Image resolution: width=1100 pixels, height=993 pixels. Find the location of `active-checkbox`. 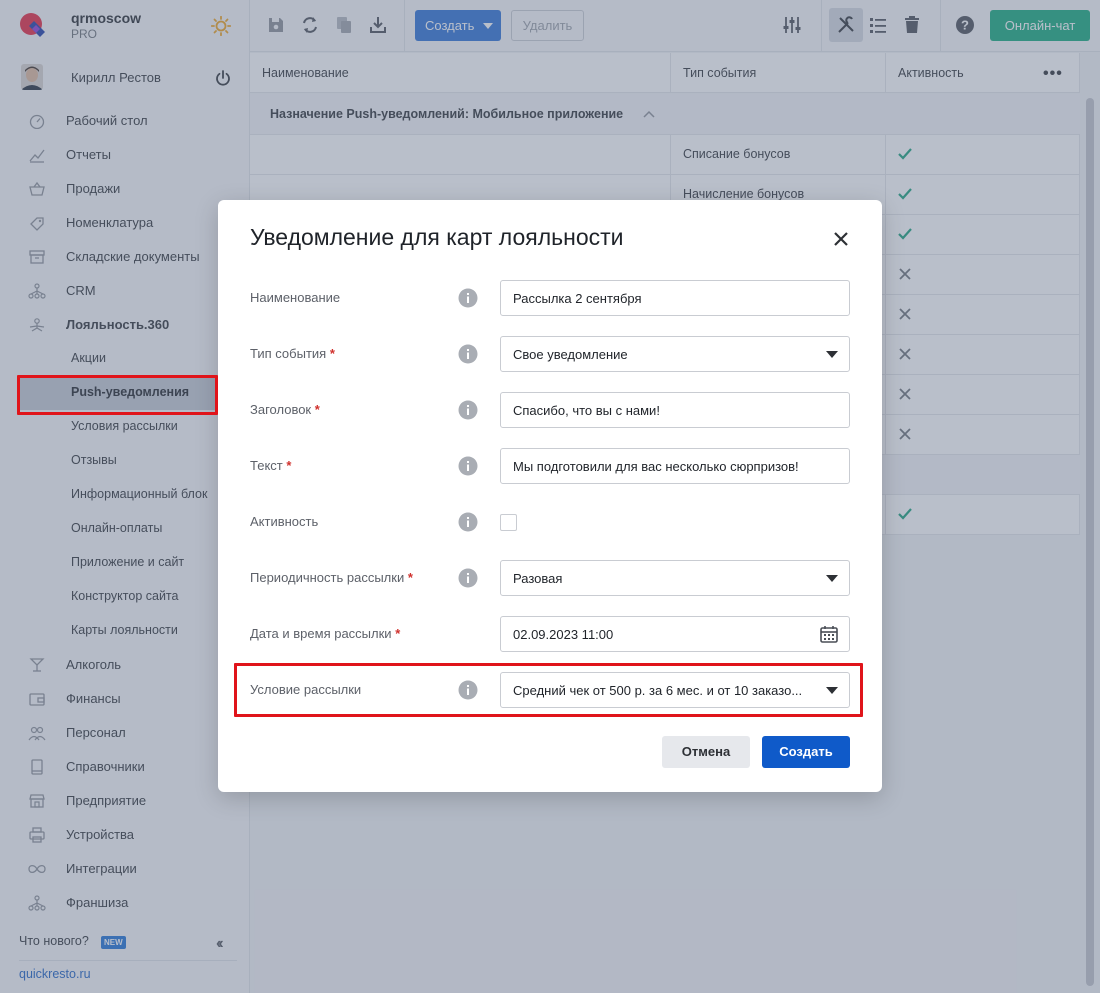

active-checkbox is located at coordinates (508, 522).